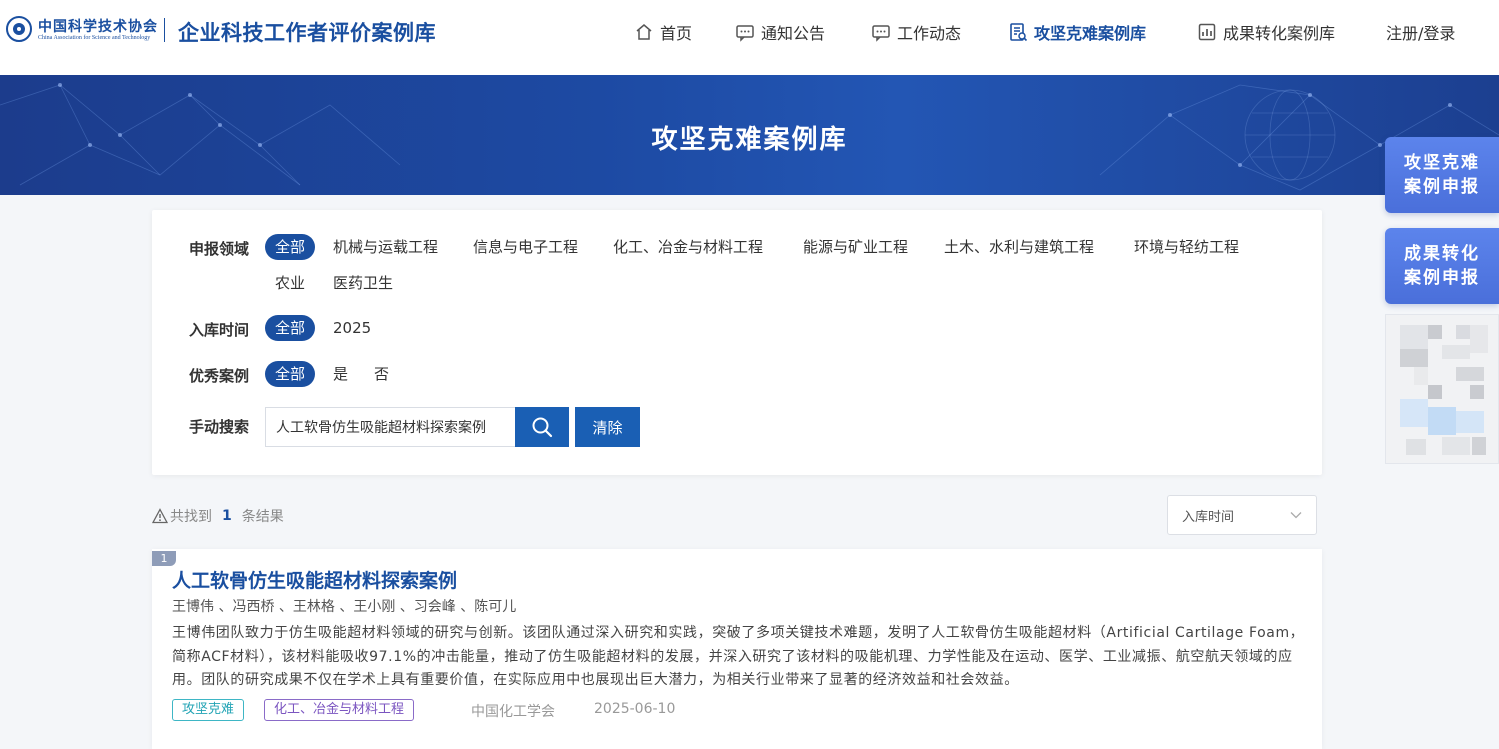  What do you see at coordinates (1442, 278) in the screenshot?
I see `apply-achievement-case-line2: 案例申报` at bounding box center [1442, 278].